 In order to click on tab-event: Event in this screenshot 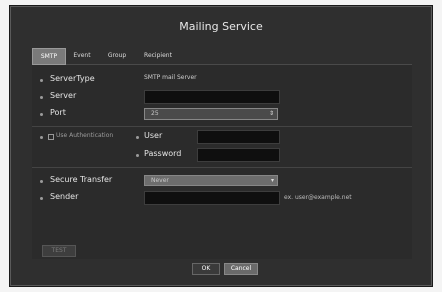, I will do `click(82, 55)`.